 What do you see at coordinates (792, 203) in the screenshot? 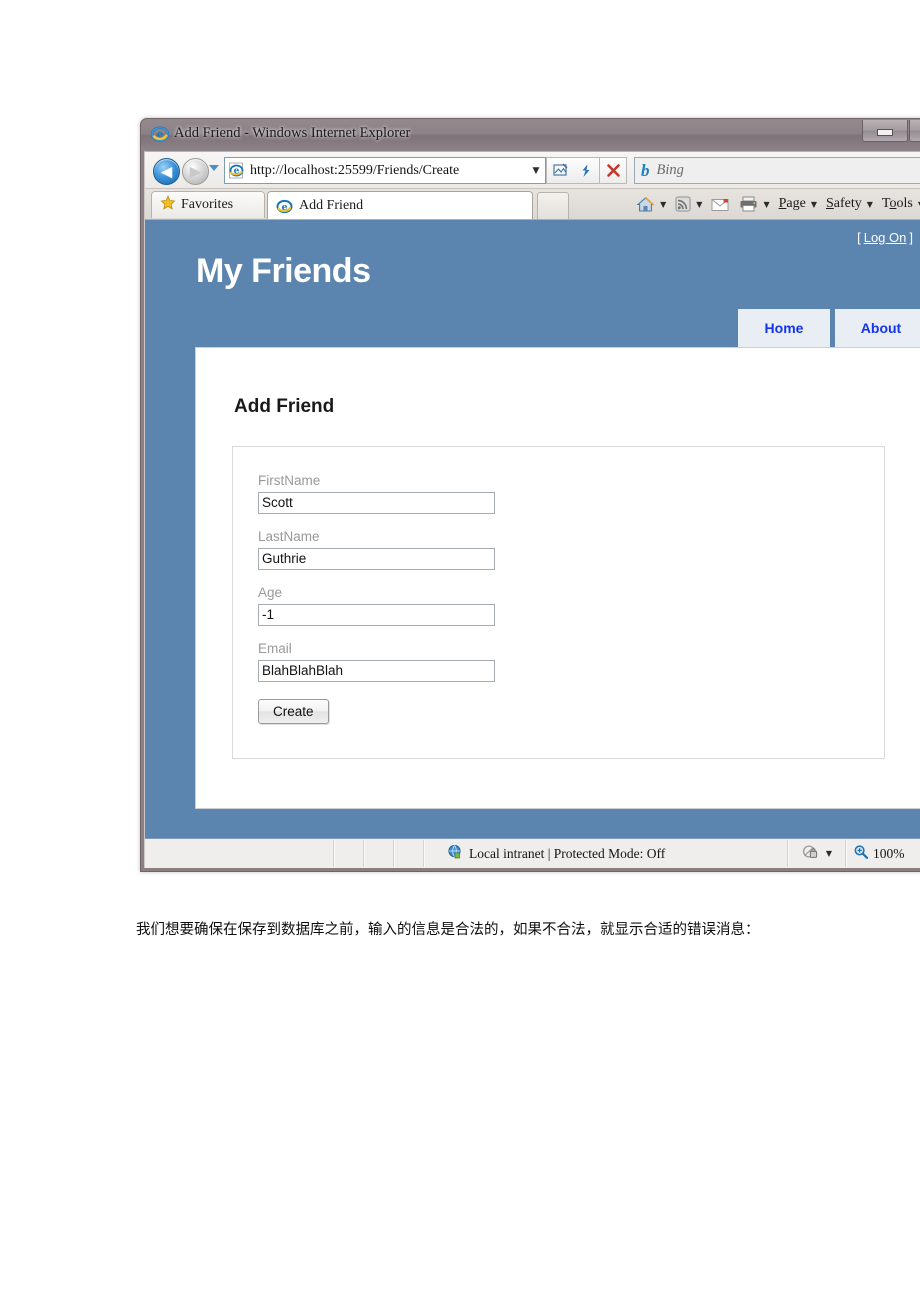
I see `page-menu-label: Page` at bounding box center [792, 203].